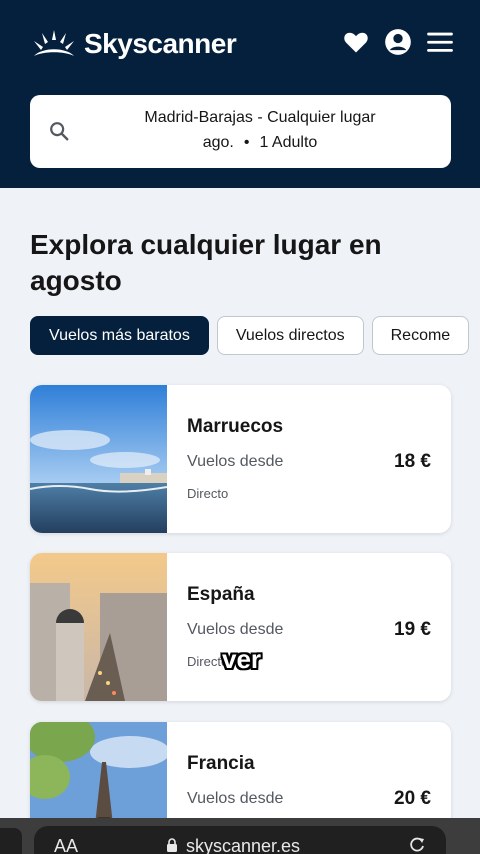  Describe the element at coordinates (66, 845) in the screenshot. I see `text-size-button: AA` at that location.